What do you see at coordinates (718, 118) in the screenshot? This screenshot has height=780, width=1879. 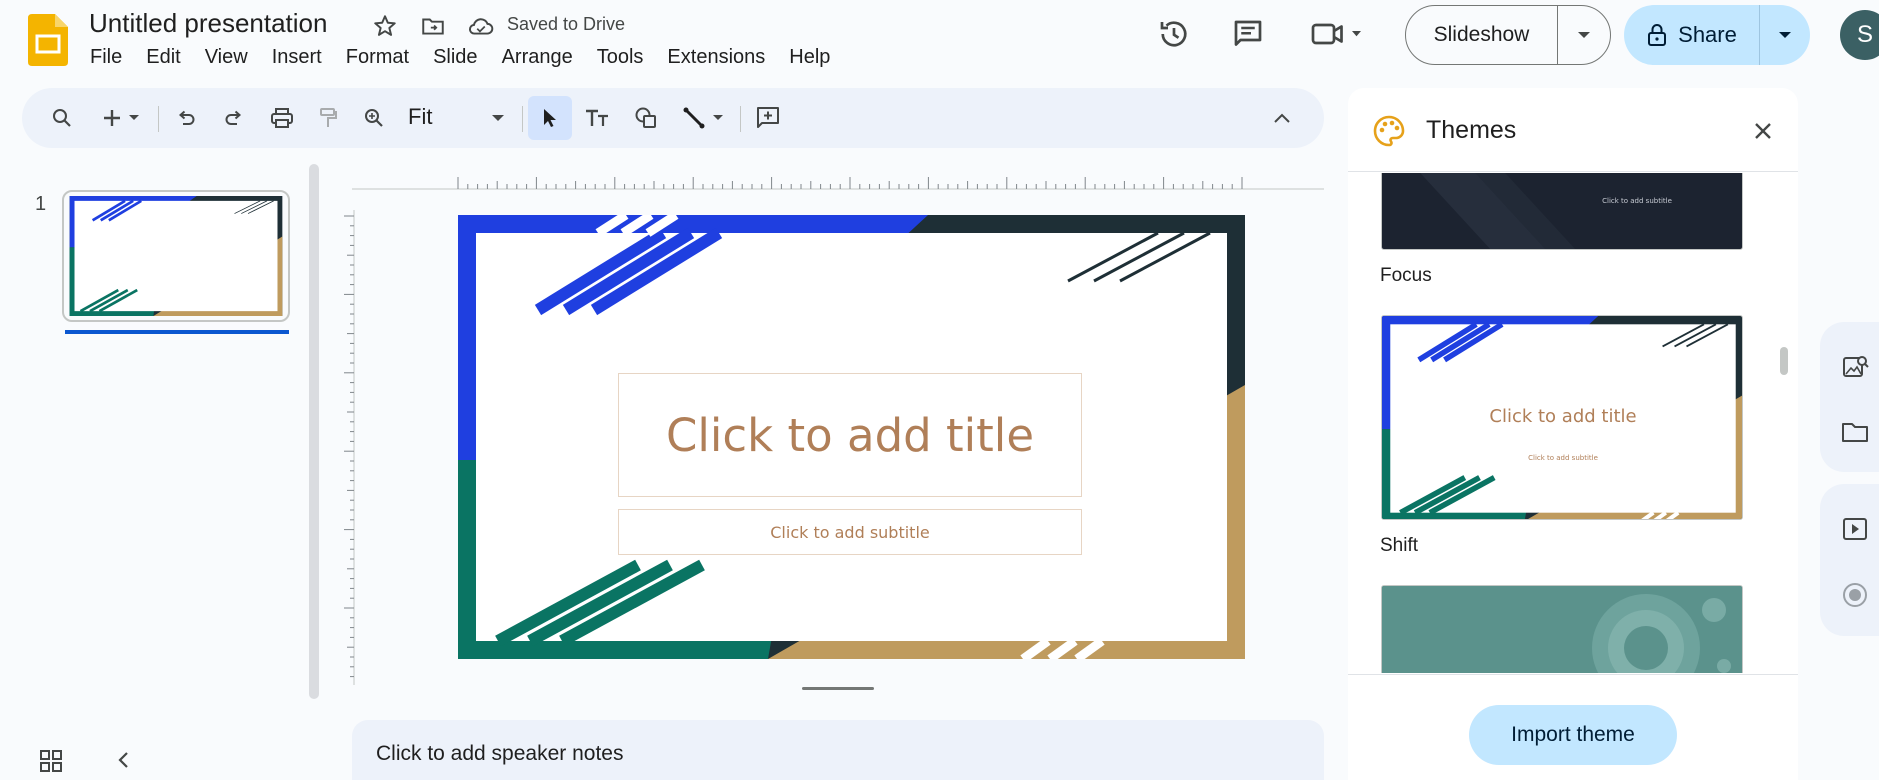 I see `line-dropdown-icon` at bounding box center [718, 118].